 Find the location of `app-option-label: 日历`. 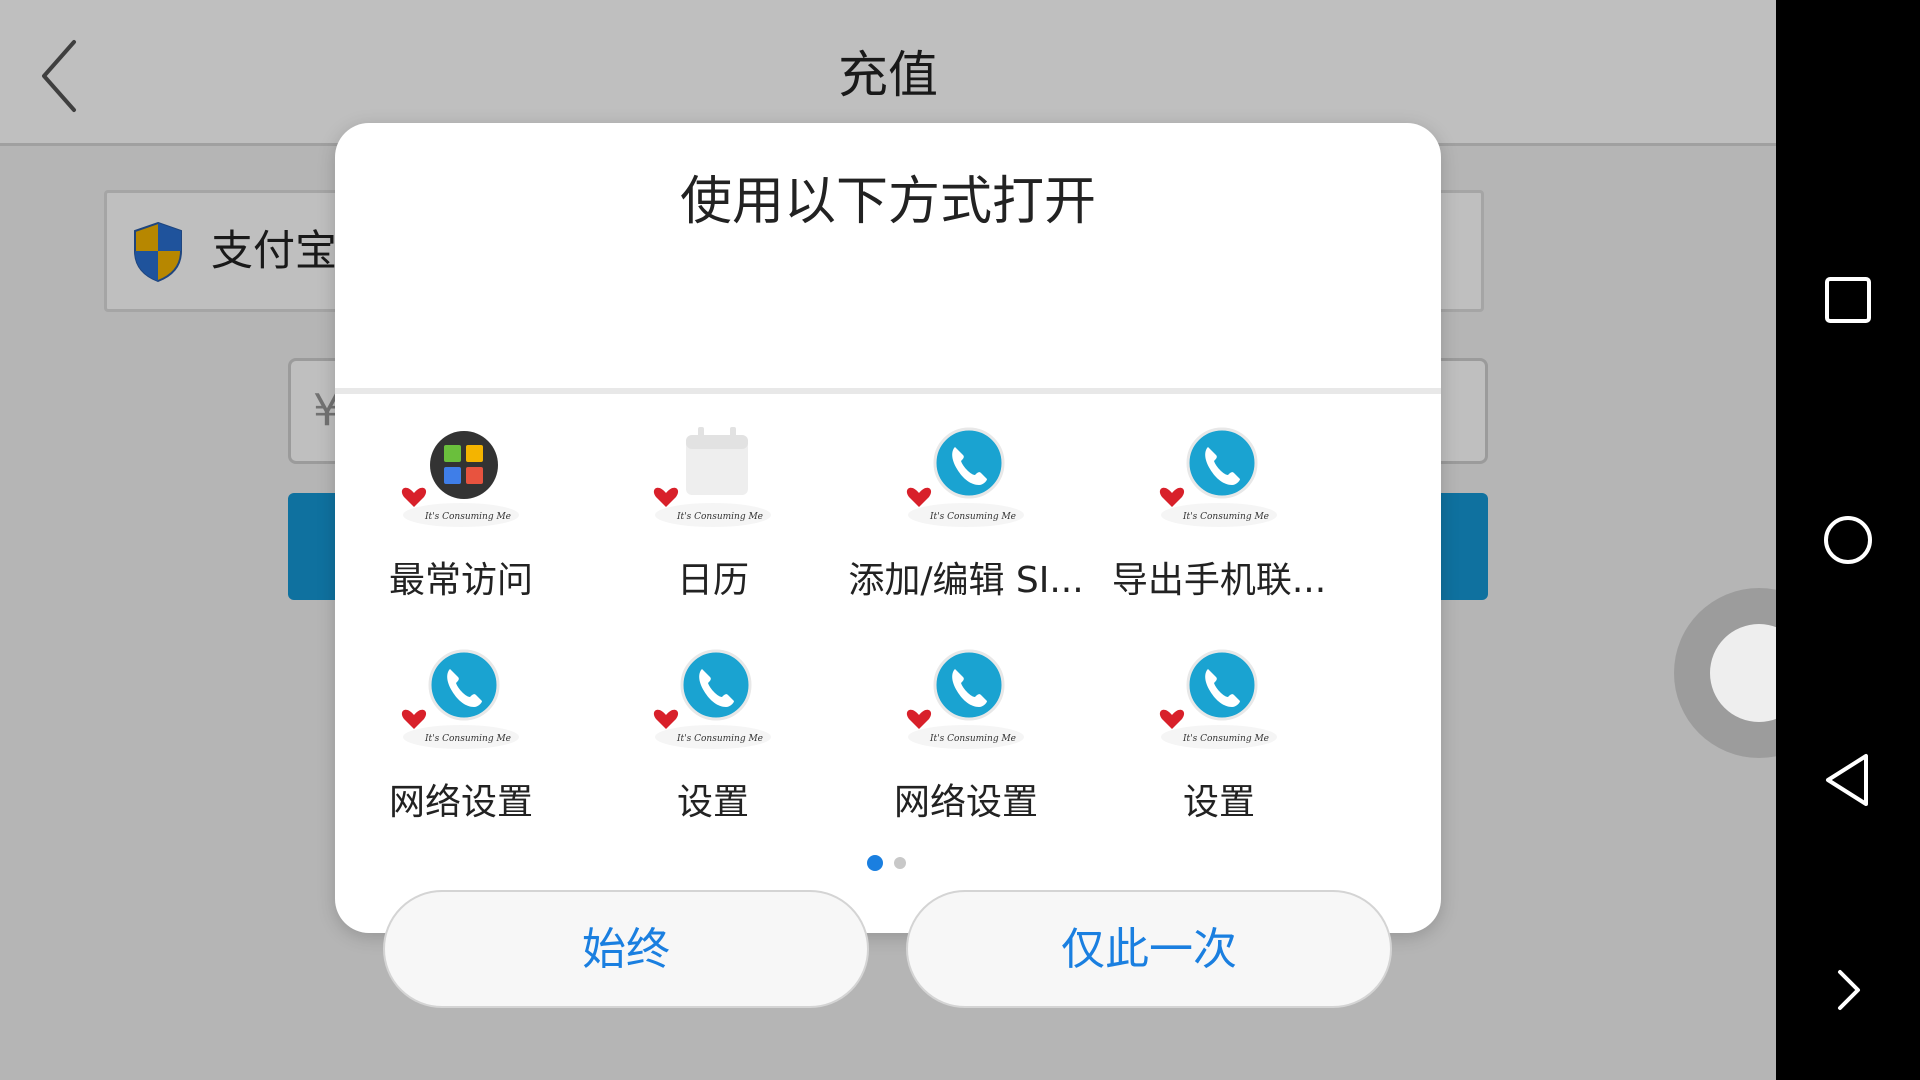

app-option-label: 日历 is located at coordinates (712, 580).